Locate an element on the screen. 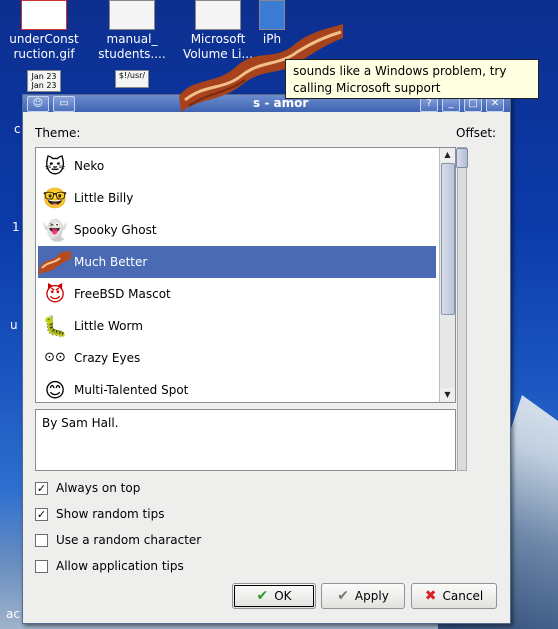 This screenshot has height=629, width=558. cat-icon: 🐱 is located at coordinates (55, 166).